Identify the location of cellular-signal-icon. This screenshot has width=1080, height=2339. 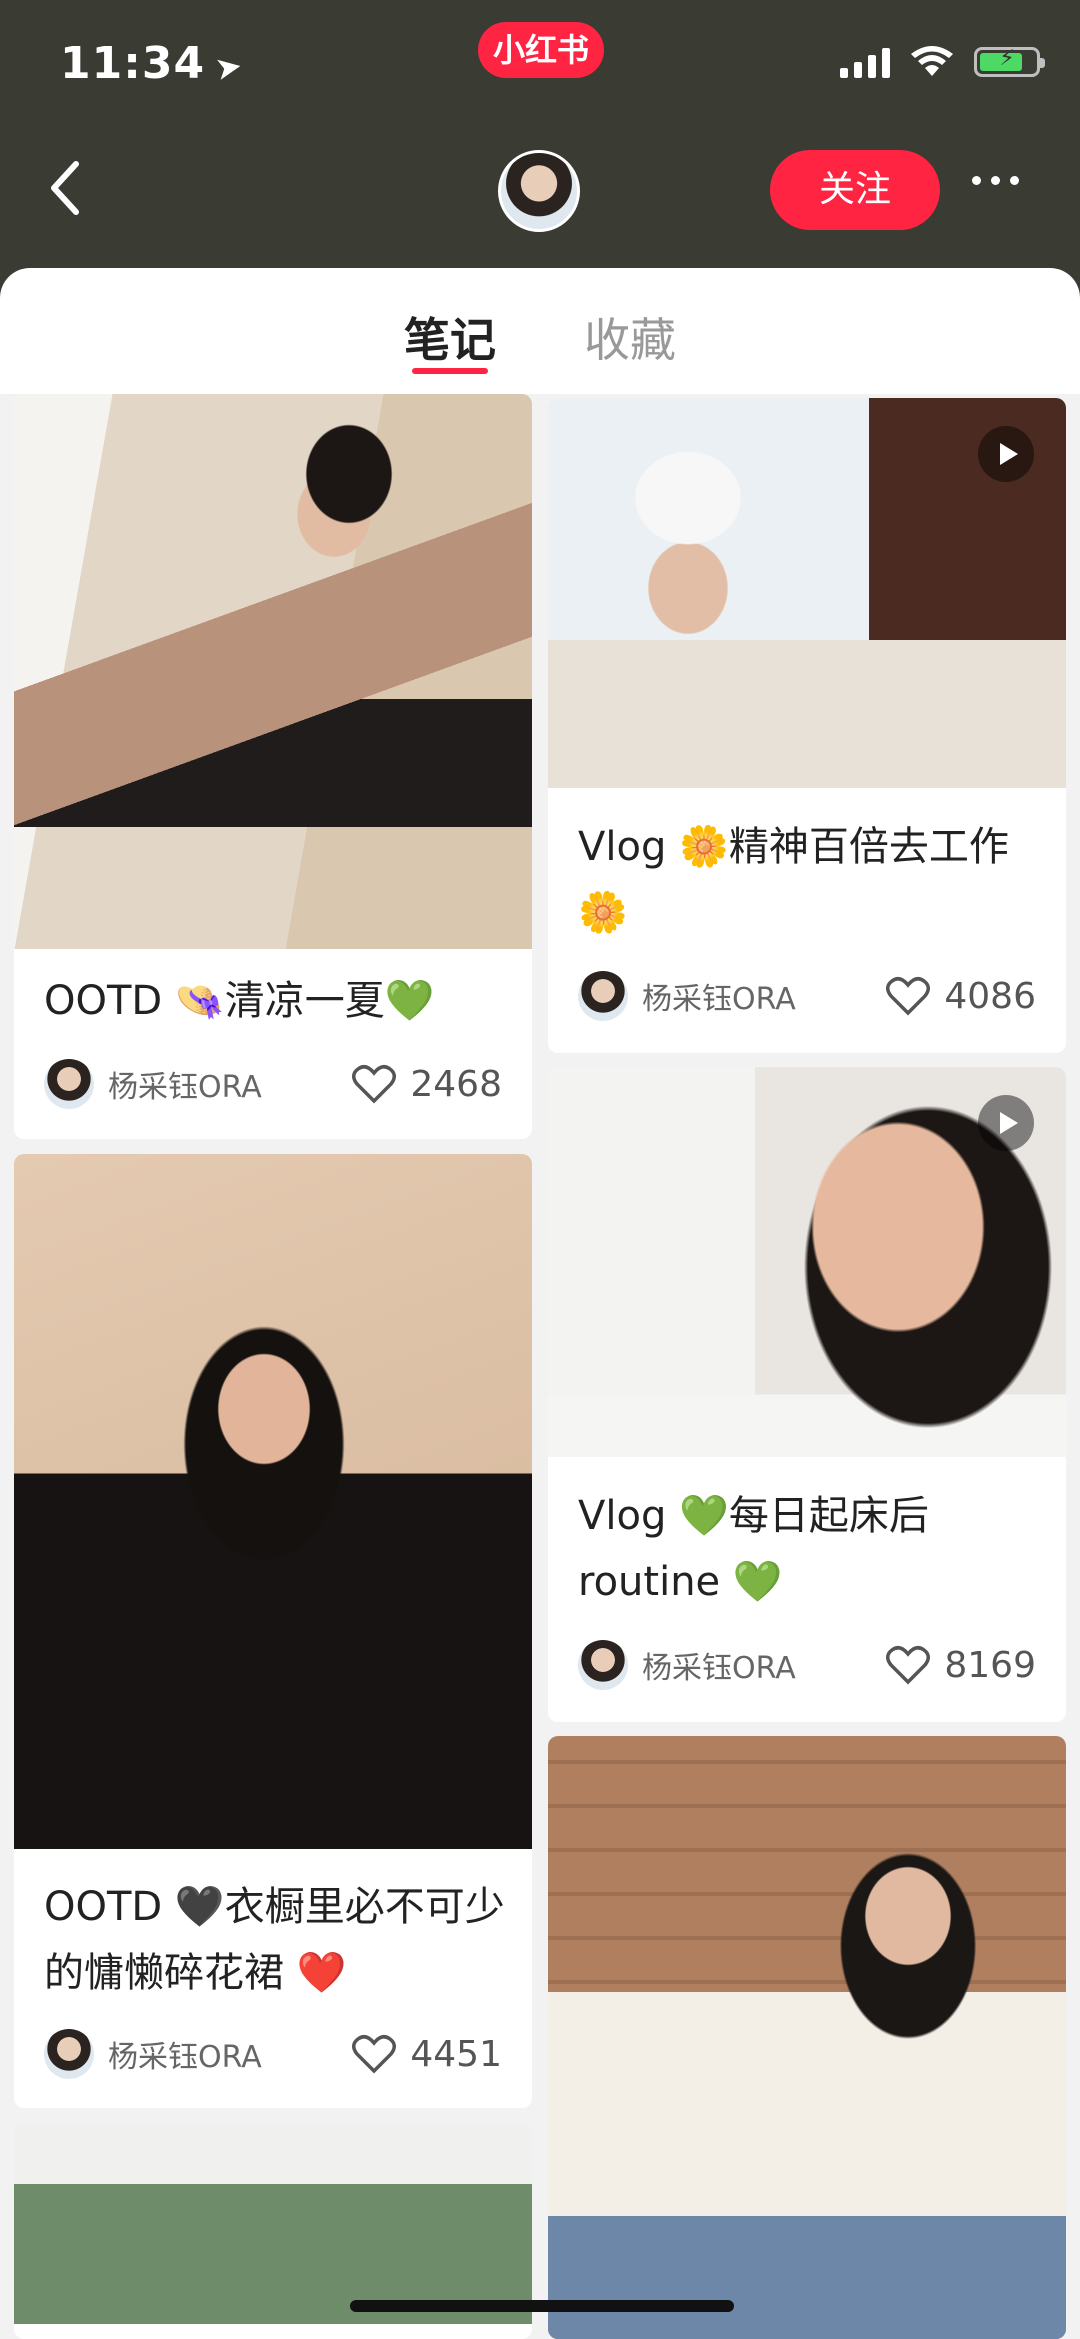
(865, 62).